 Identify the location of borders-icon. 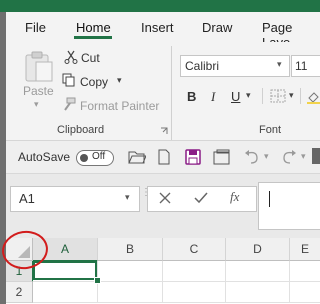
(278, 96).